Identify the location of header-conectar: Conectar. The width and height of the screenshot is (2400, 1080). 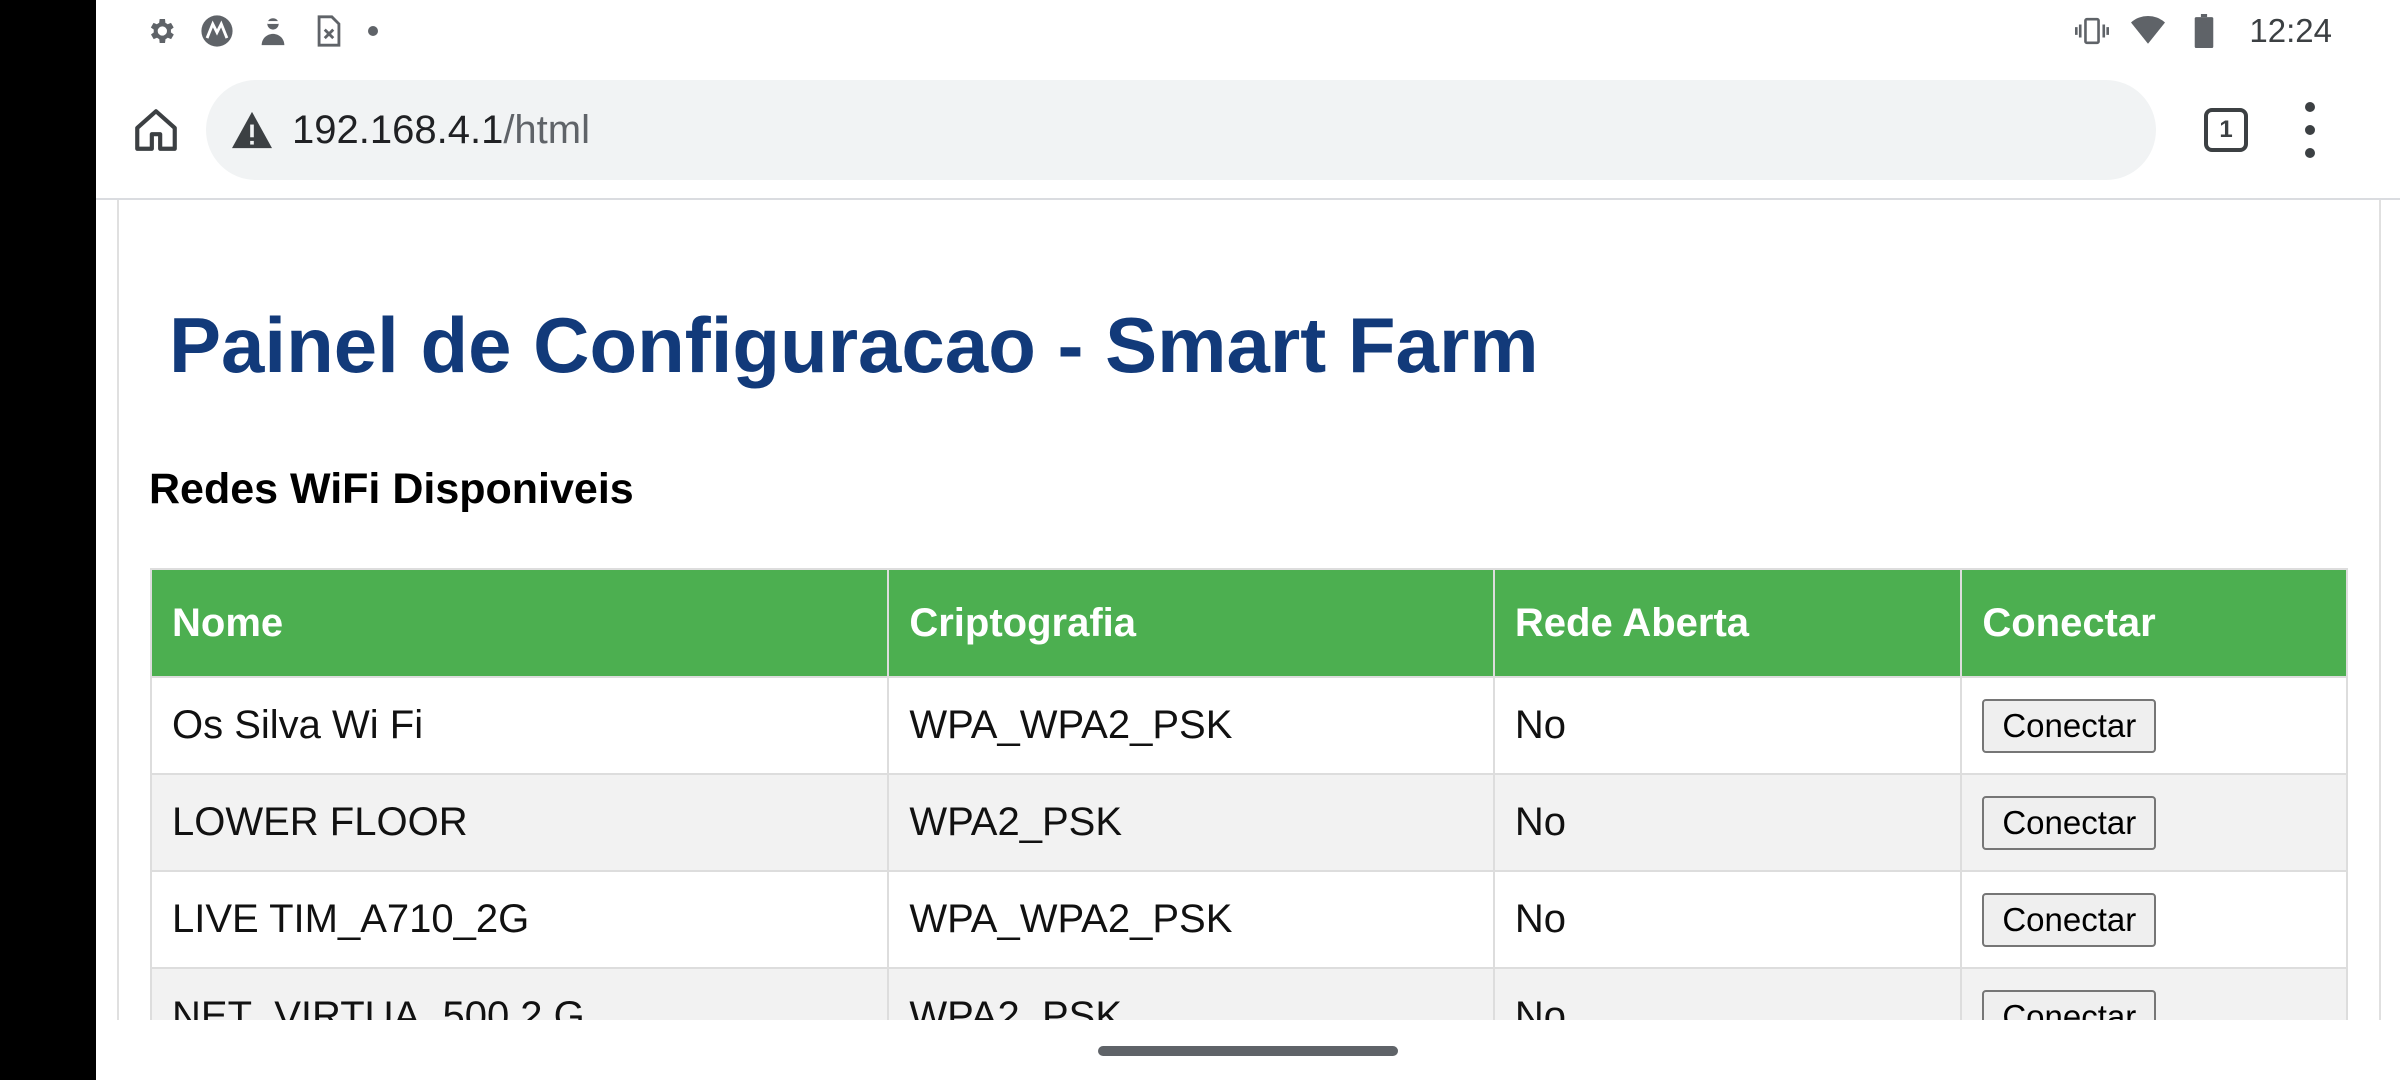
(2154, 623).